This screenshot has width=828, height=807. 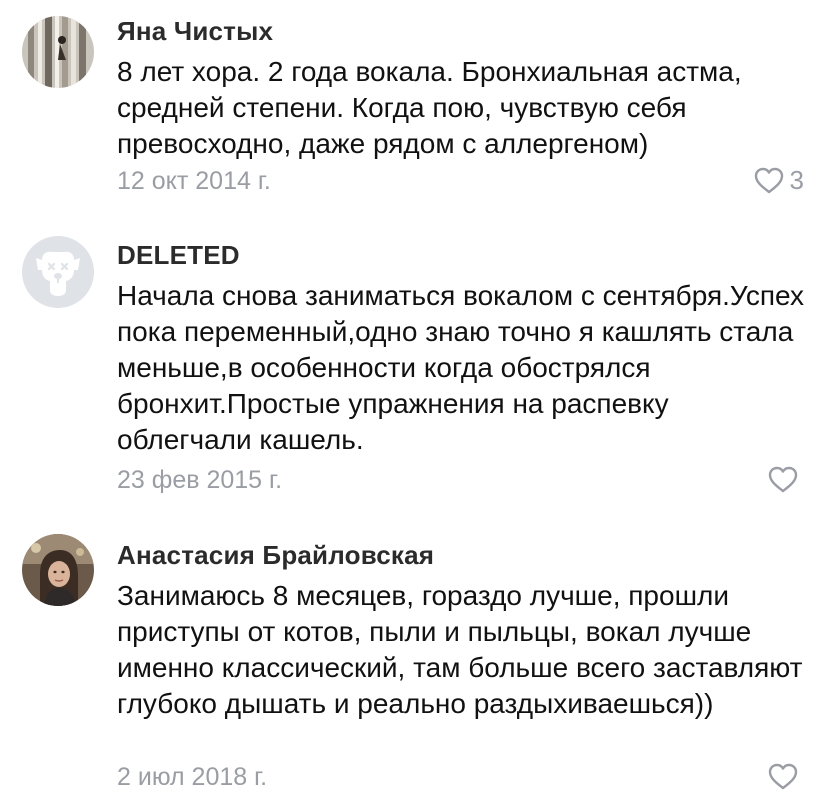 What do you see at coordinates (195, 31) in the screenshot?
I see `comment-author: Яна Чистых` at bounding box center [195, 31].